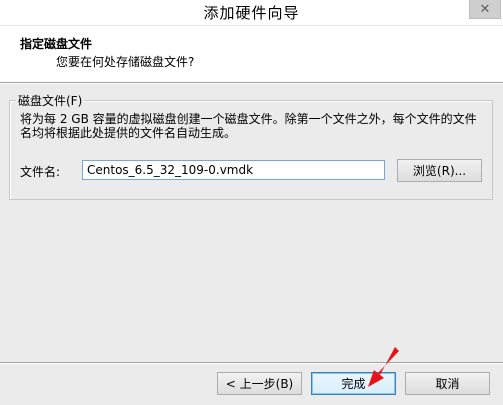 The image size is (503, 405). What do you see at coordinates (447, 383) in the screenshot?
I see `cancel-button: 取消` at bounding box center [447, 383].